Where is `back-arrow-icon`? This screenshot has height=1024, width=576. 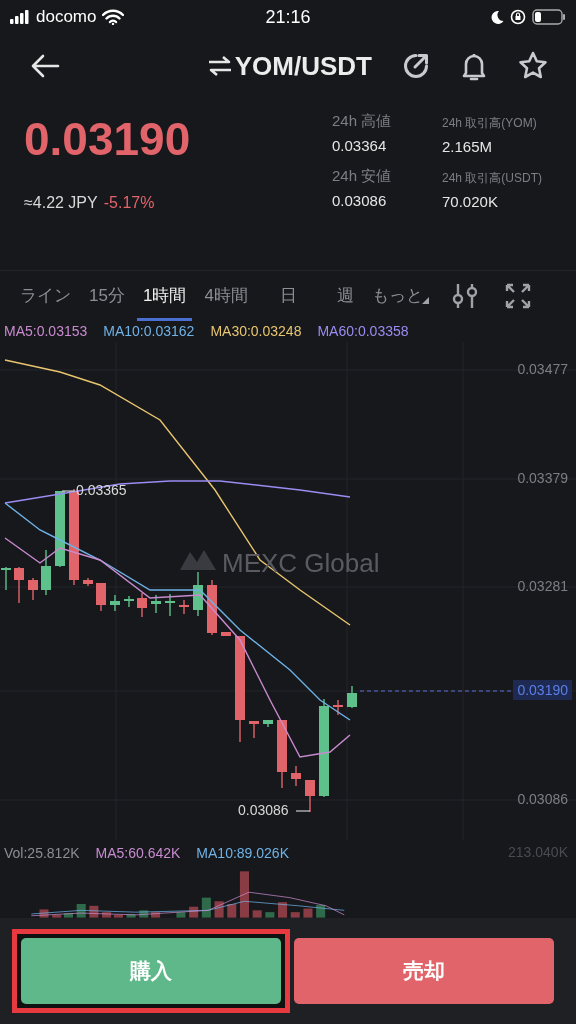 back-arrow-icon is located at coordinates (45, 66).